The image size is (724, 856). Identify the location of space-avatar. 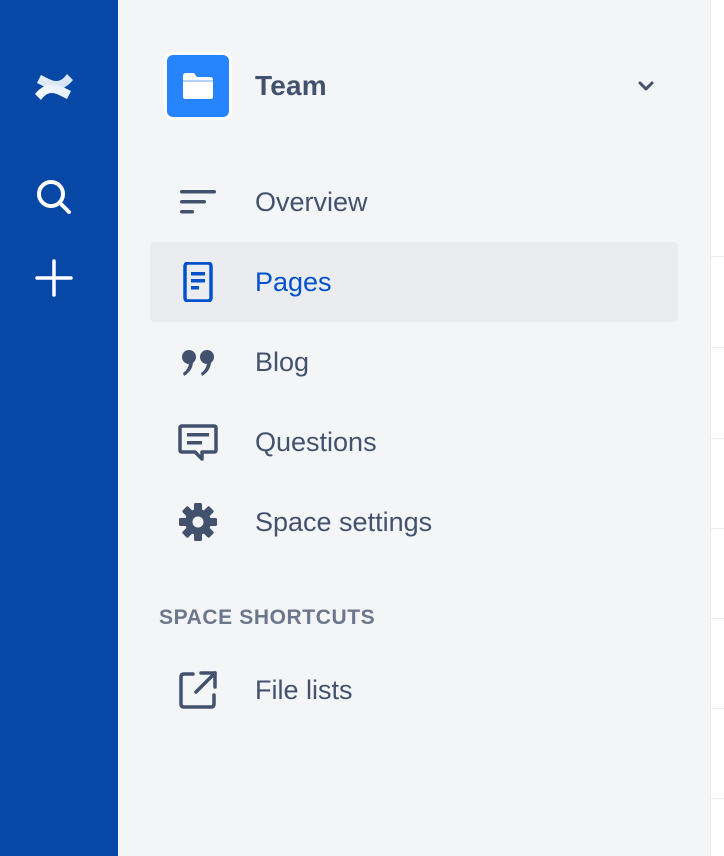
(198, 86).